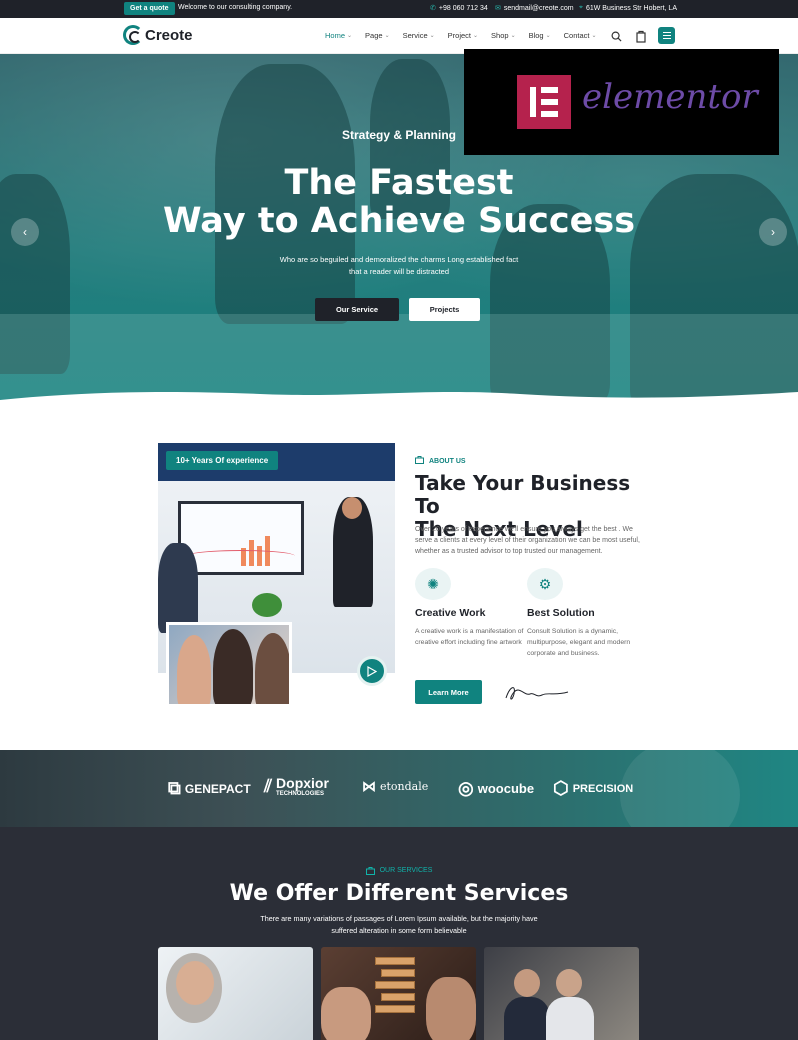  Describe the element at coordinates (241, 538) in the screenshot. I see `presentation-board` at that location.